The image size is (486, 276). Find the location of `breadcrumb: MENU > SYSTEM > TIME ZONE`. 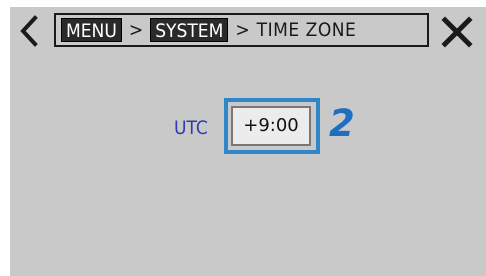

breadcrumb: MENU > SYSTEM > TIME ZONE is located at coordinates (241, 30).